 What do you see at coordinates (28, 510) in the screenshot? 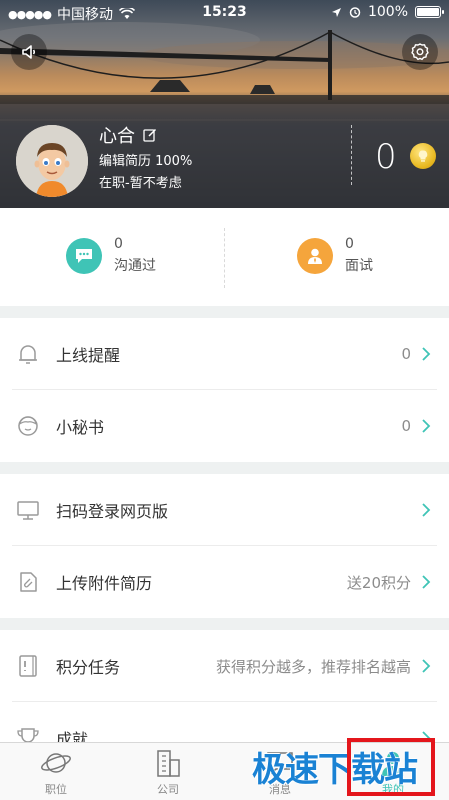
I see `monitor-icon` at bounding box center [28, 510].